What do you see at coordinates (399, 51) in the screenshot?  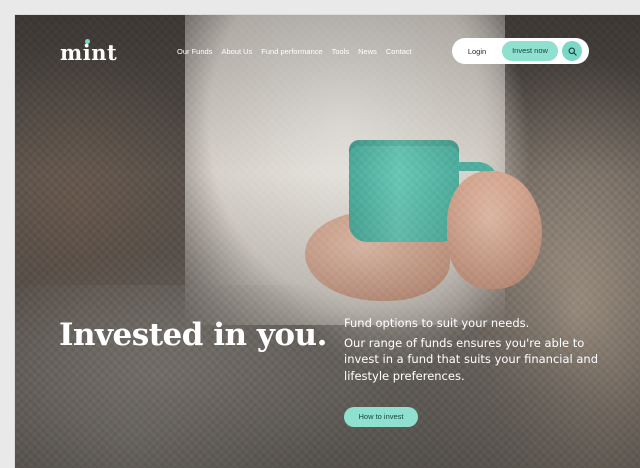 I see `nav-item-contact: Contact` at bounding box center [399, 51].